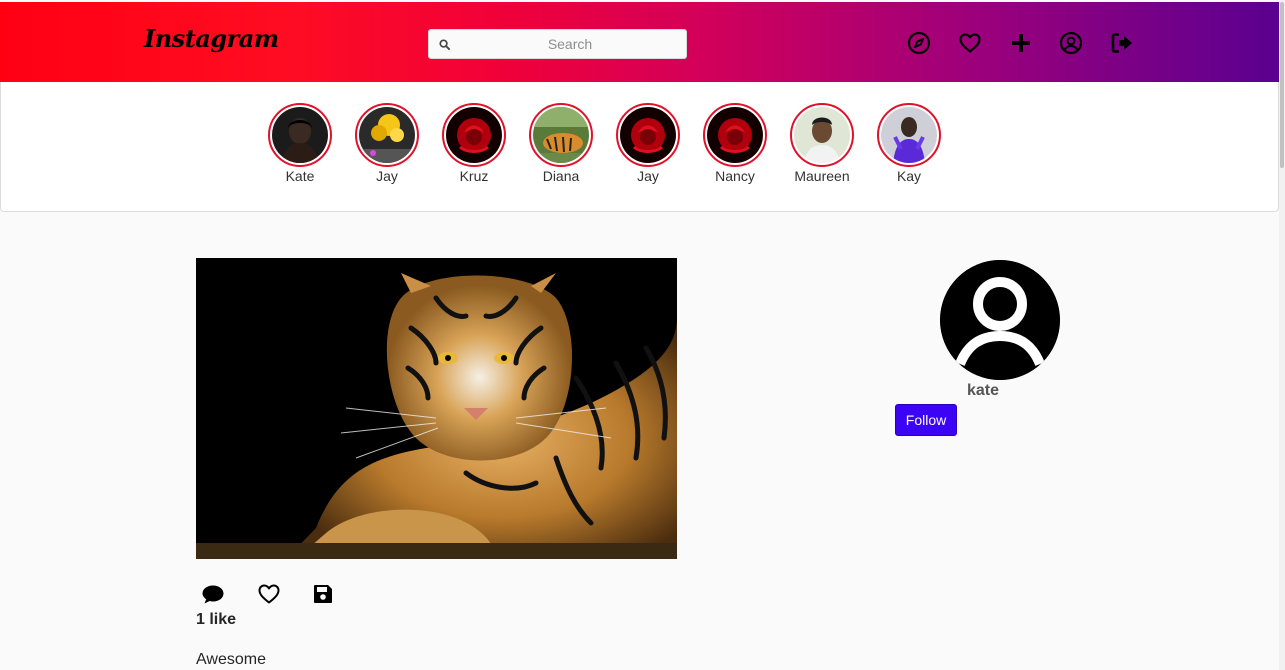  Describe the element at coordinates (919, 43) in the screenshot. I see `compass-icon` at that location.